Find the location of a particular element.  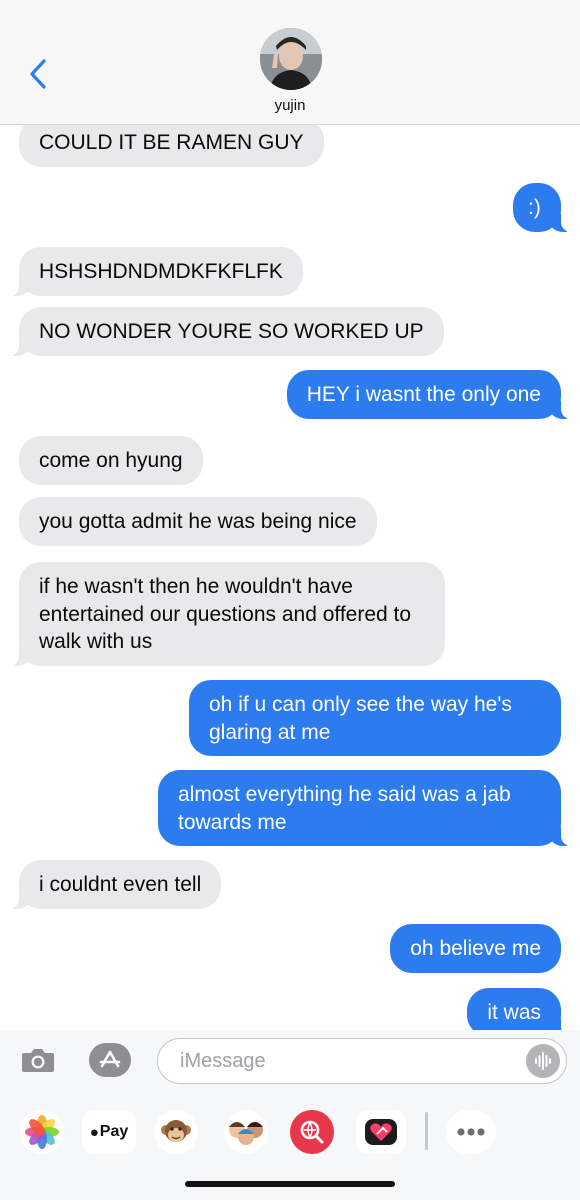

monkey-icon is located at coordinates (176, 1132).